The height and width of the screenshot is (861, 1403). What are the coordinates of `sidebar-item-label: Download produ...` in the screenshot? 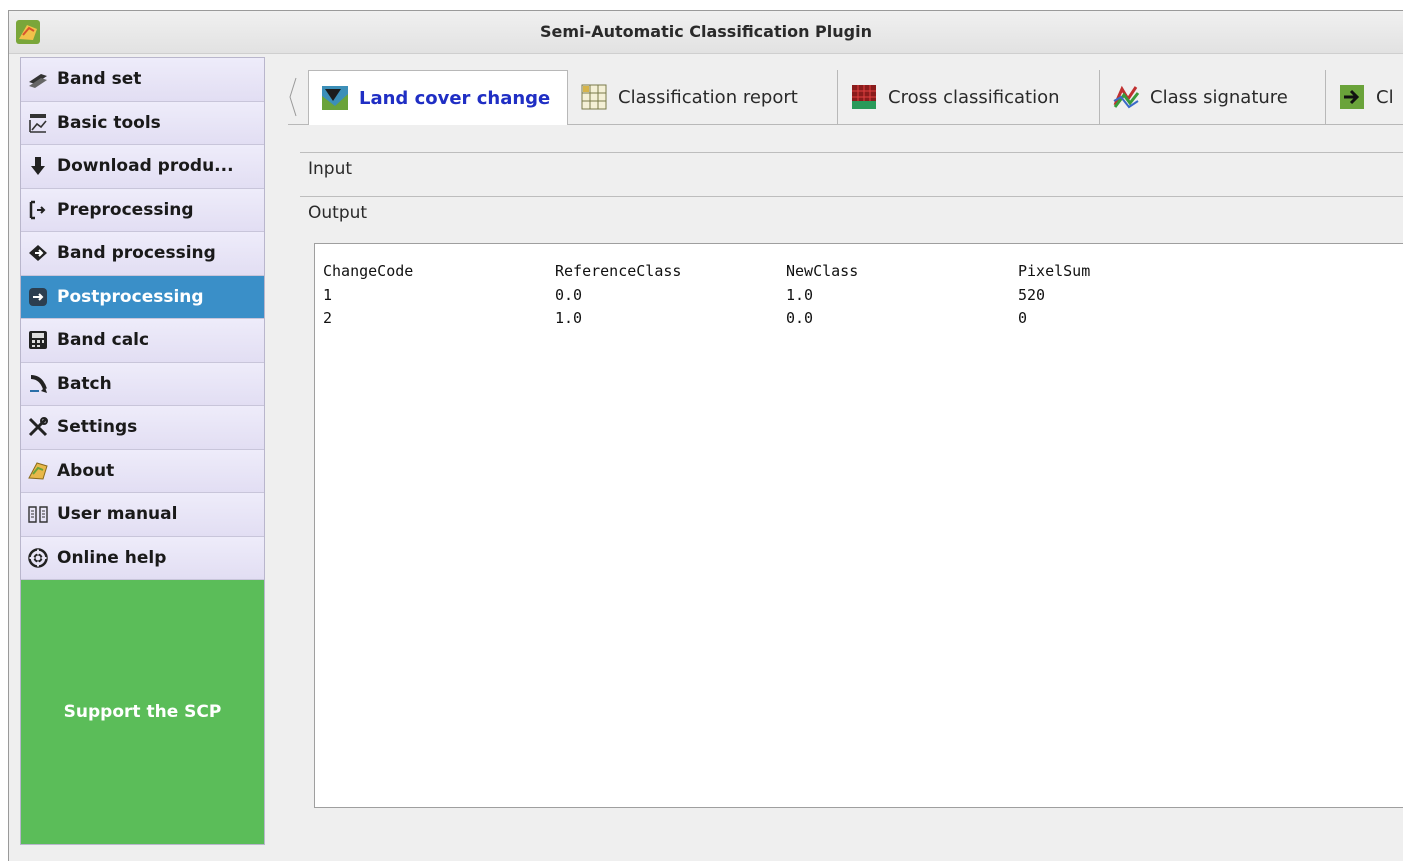 It's located at (145, 166).